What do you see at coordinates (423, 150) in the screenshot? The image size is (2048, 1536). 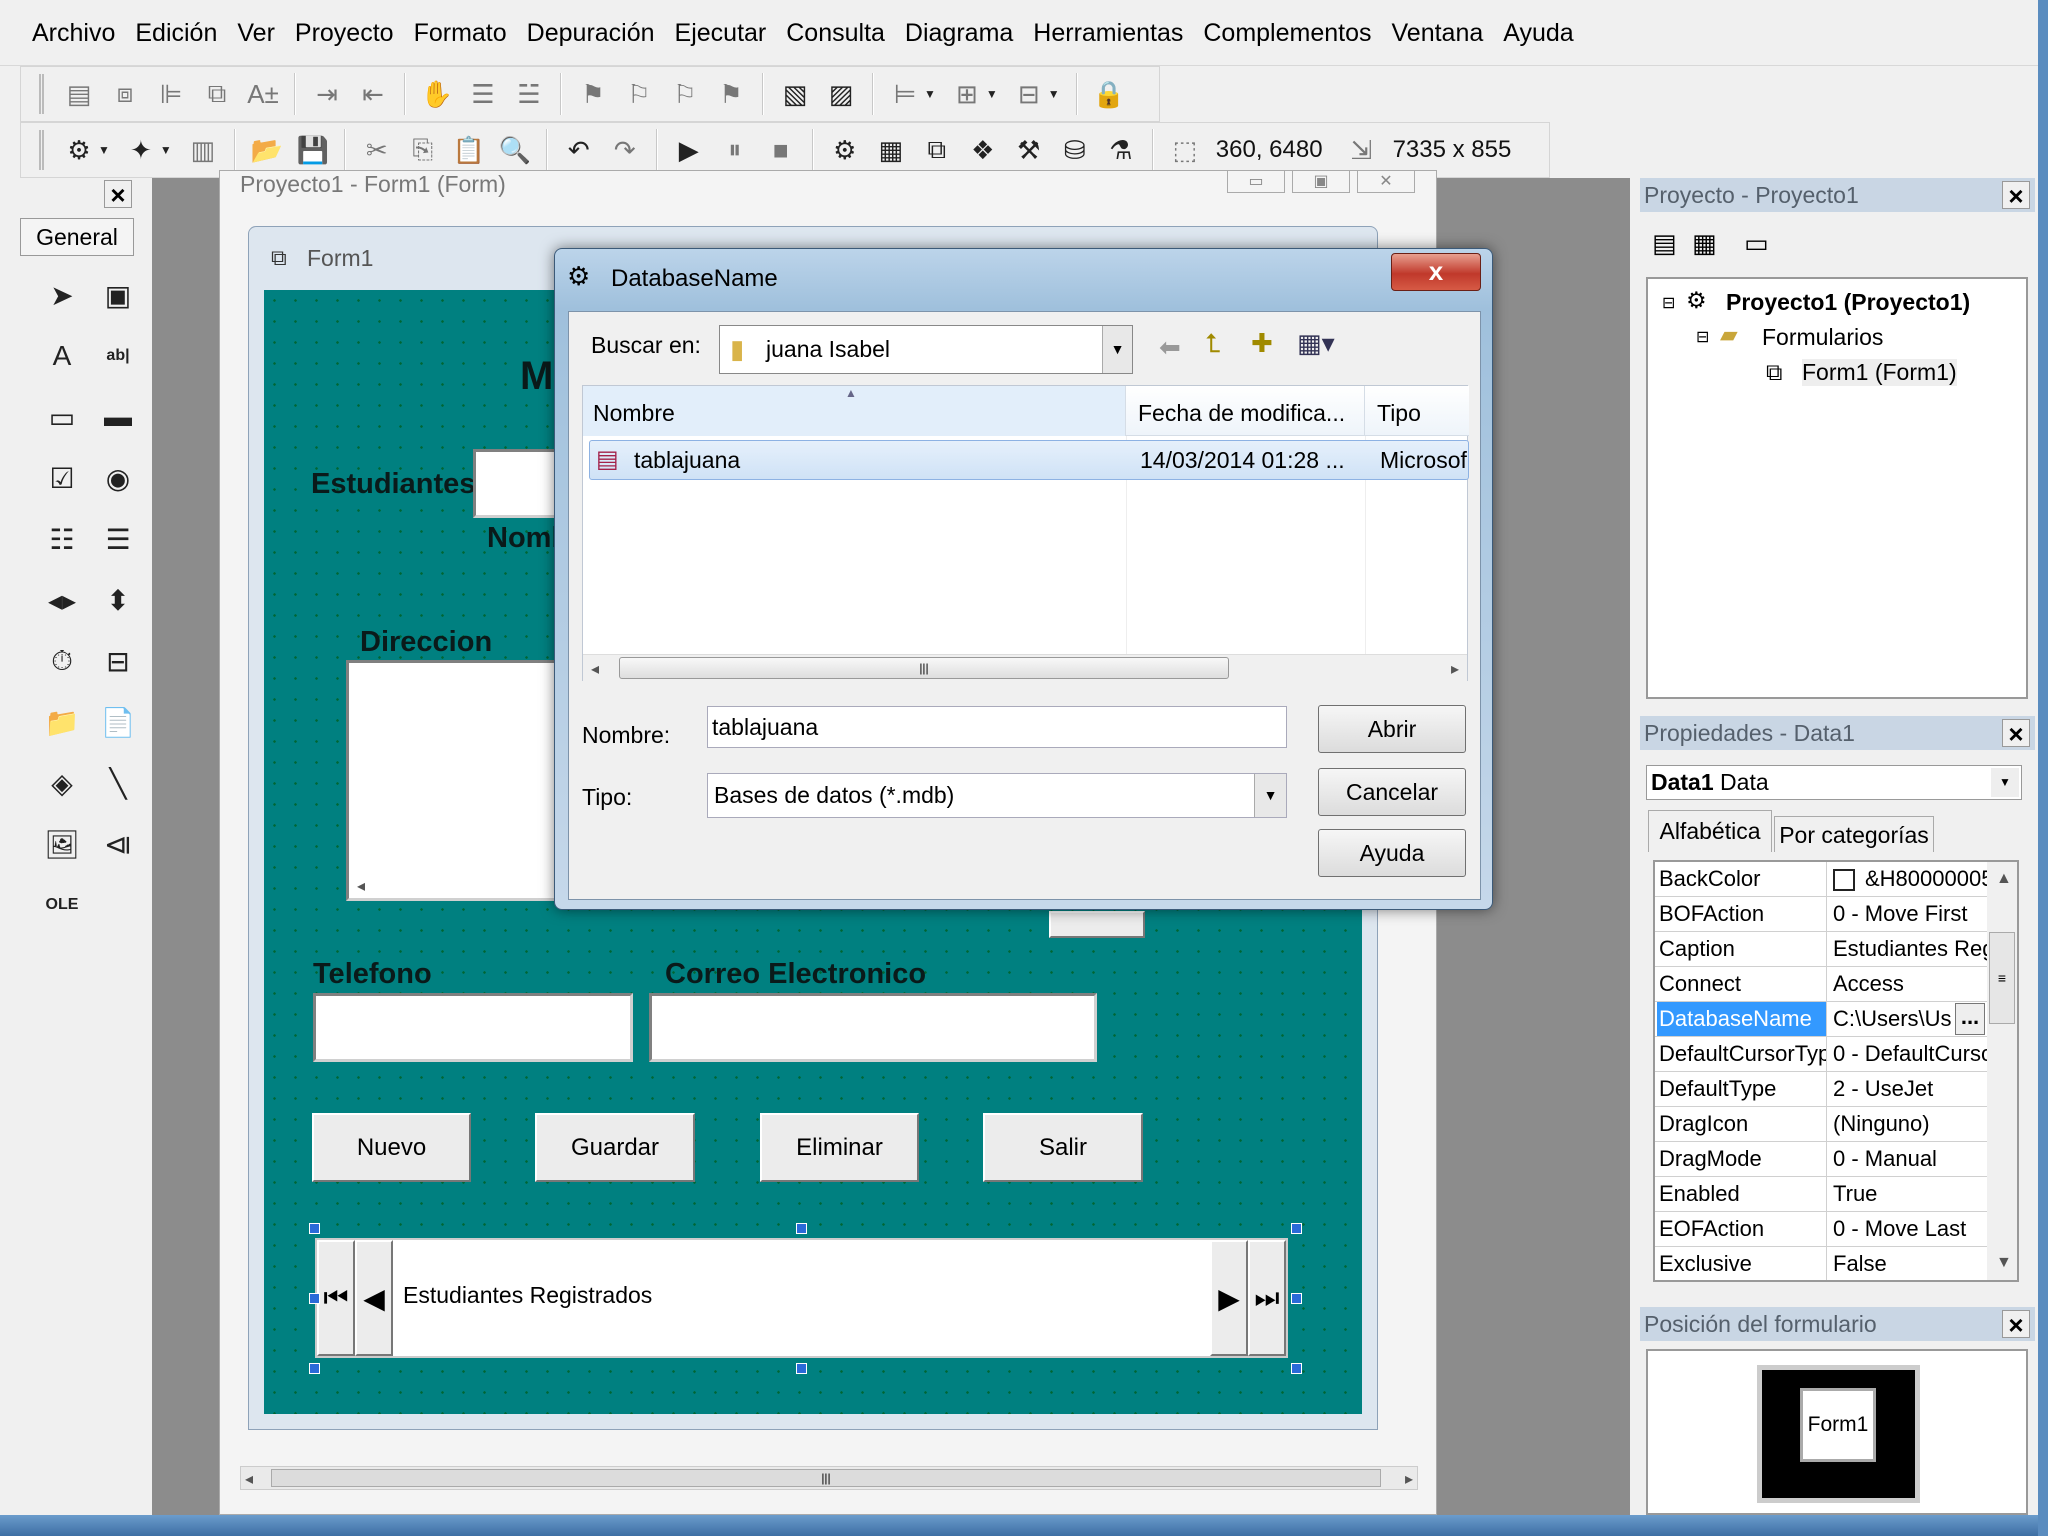 I see `copy-icon: ⎘` at bounding box center [423, 150].